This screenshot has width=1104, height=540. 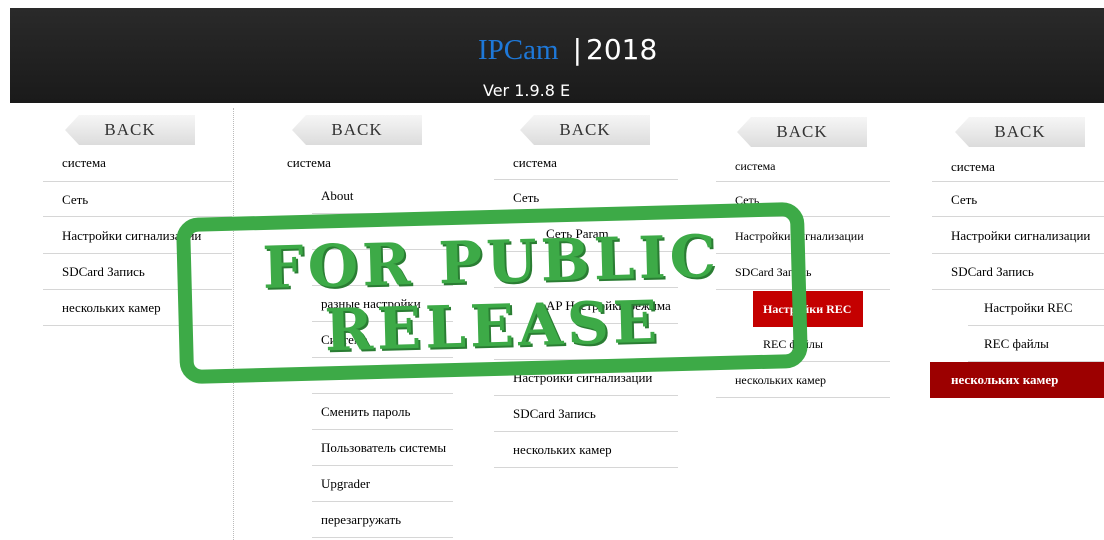 What do you see at coordinates (518, 50) in the screenshot?
I see `brand-name: IPCam` at bounding box center [518, 50].